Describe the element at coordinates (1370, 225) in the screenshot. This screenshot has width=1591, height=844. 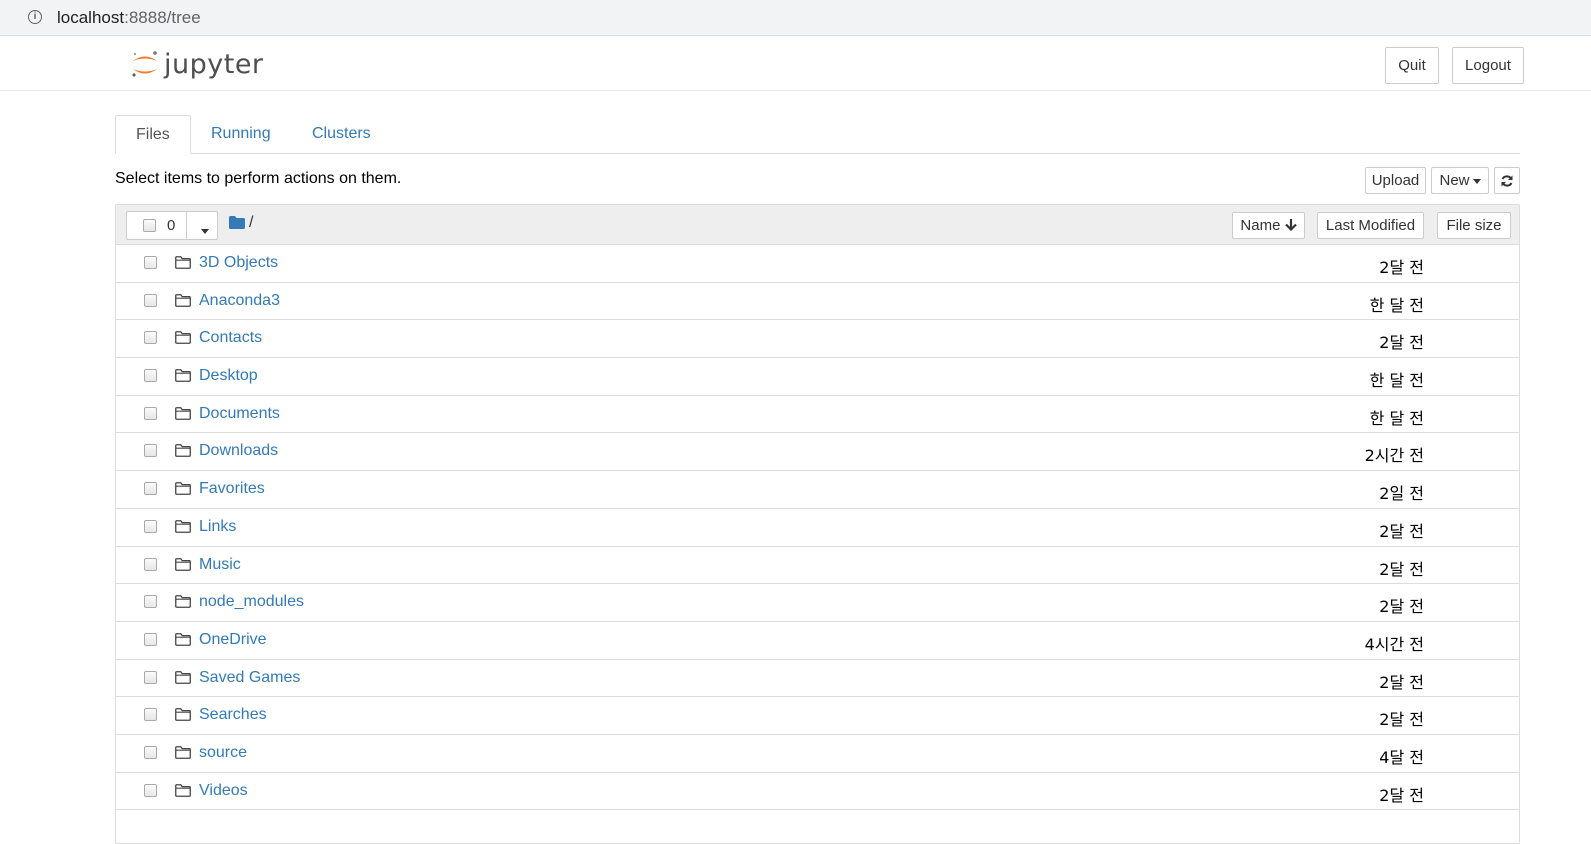
I see `sort-by-modified-button: Last Modified` at that location.